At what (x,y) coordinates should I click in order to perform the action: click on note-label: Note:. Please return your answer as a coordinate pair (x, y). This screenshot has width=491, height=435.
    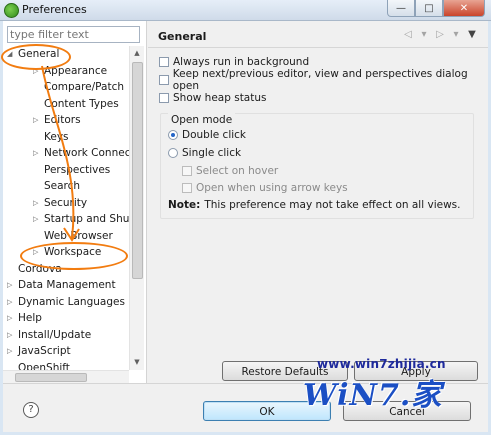
    Looking at the image, I should click on (184, 205).